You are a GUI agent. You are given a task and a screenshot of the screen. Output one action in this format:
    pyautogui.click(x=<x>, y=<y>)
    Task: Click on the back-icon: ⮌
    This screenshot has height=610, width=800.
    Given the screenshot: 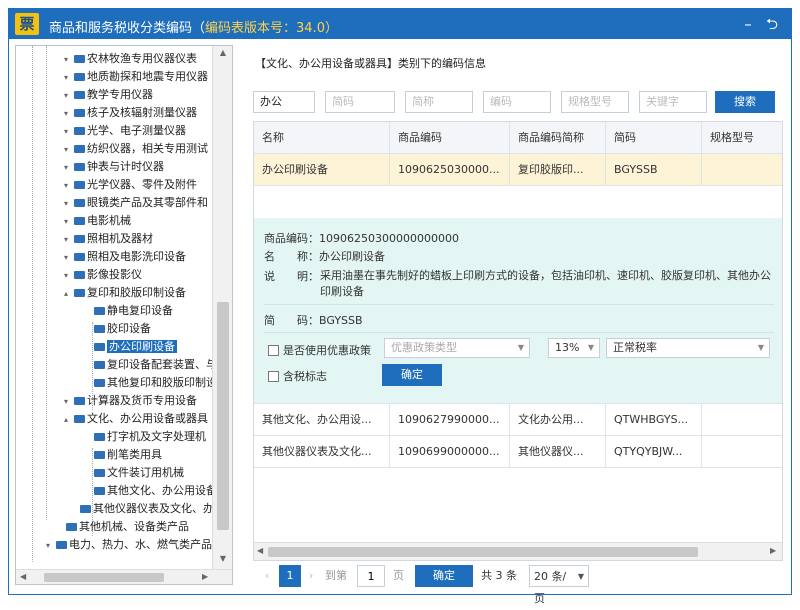 What is the action you would take?
    pyautogui.click(x=772, y=24)
    